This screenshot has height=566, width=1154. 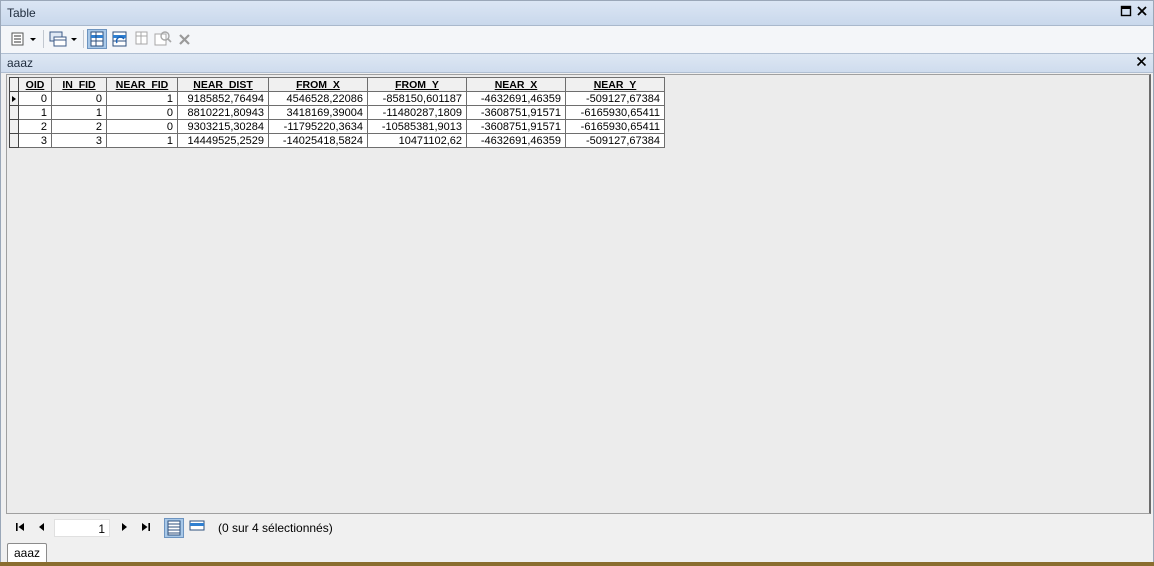 I want to click on window-bottom-border, so click(x=577, y=564).